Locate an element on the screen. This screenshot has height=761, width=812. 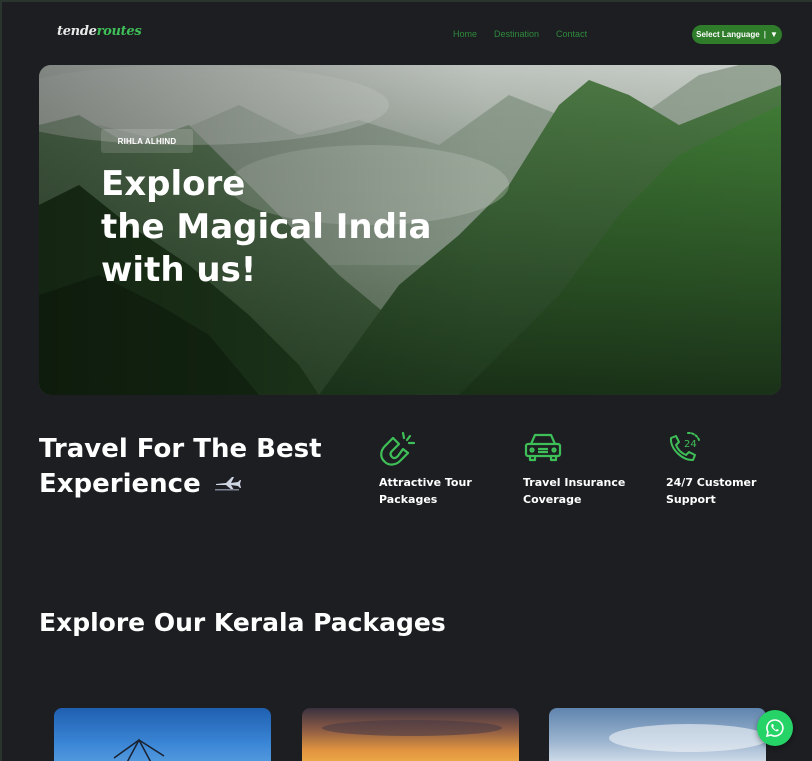
feature-label-line-2: Packages is located at coordinates (408, 499).